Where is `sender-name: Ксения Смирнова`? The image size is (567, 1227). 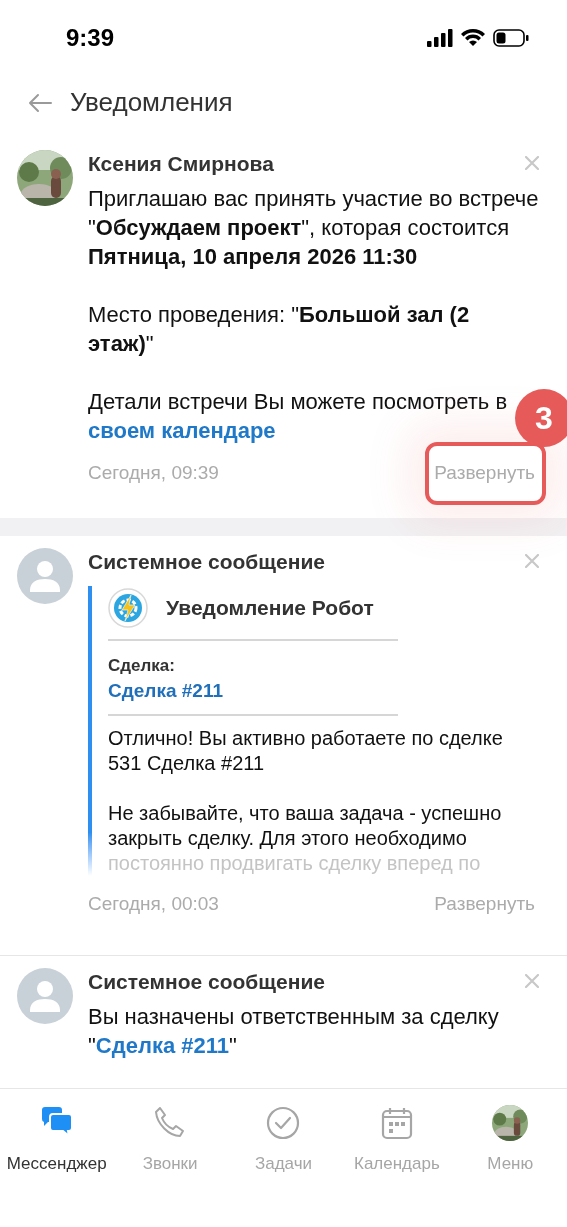 sender-name: Ксения Смирнова is located at coordinates (181, 164).